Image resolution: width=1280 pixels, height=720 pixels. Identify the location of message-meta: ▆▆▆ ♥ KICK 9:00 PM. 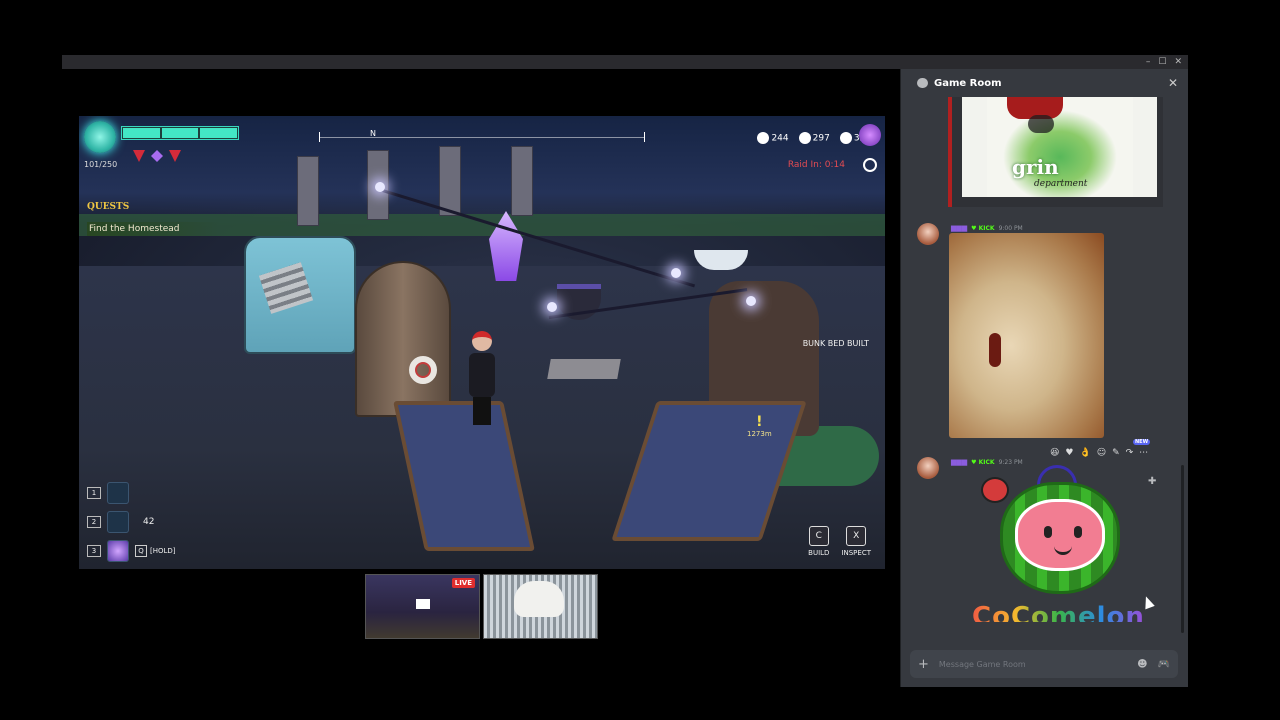
(987, 228).